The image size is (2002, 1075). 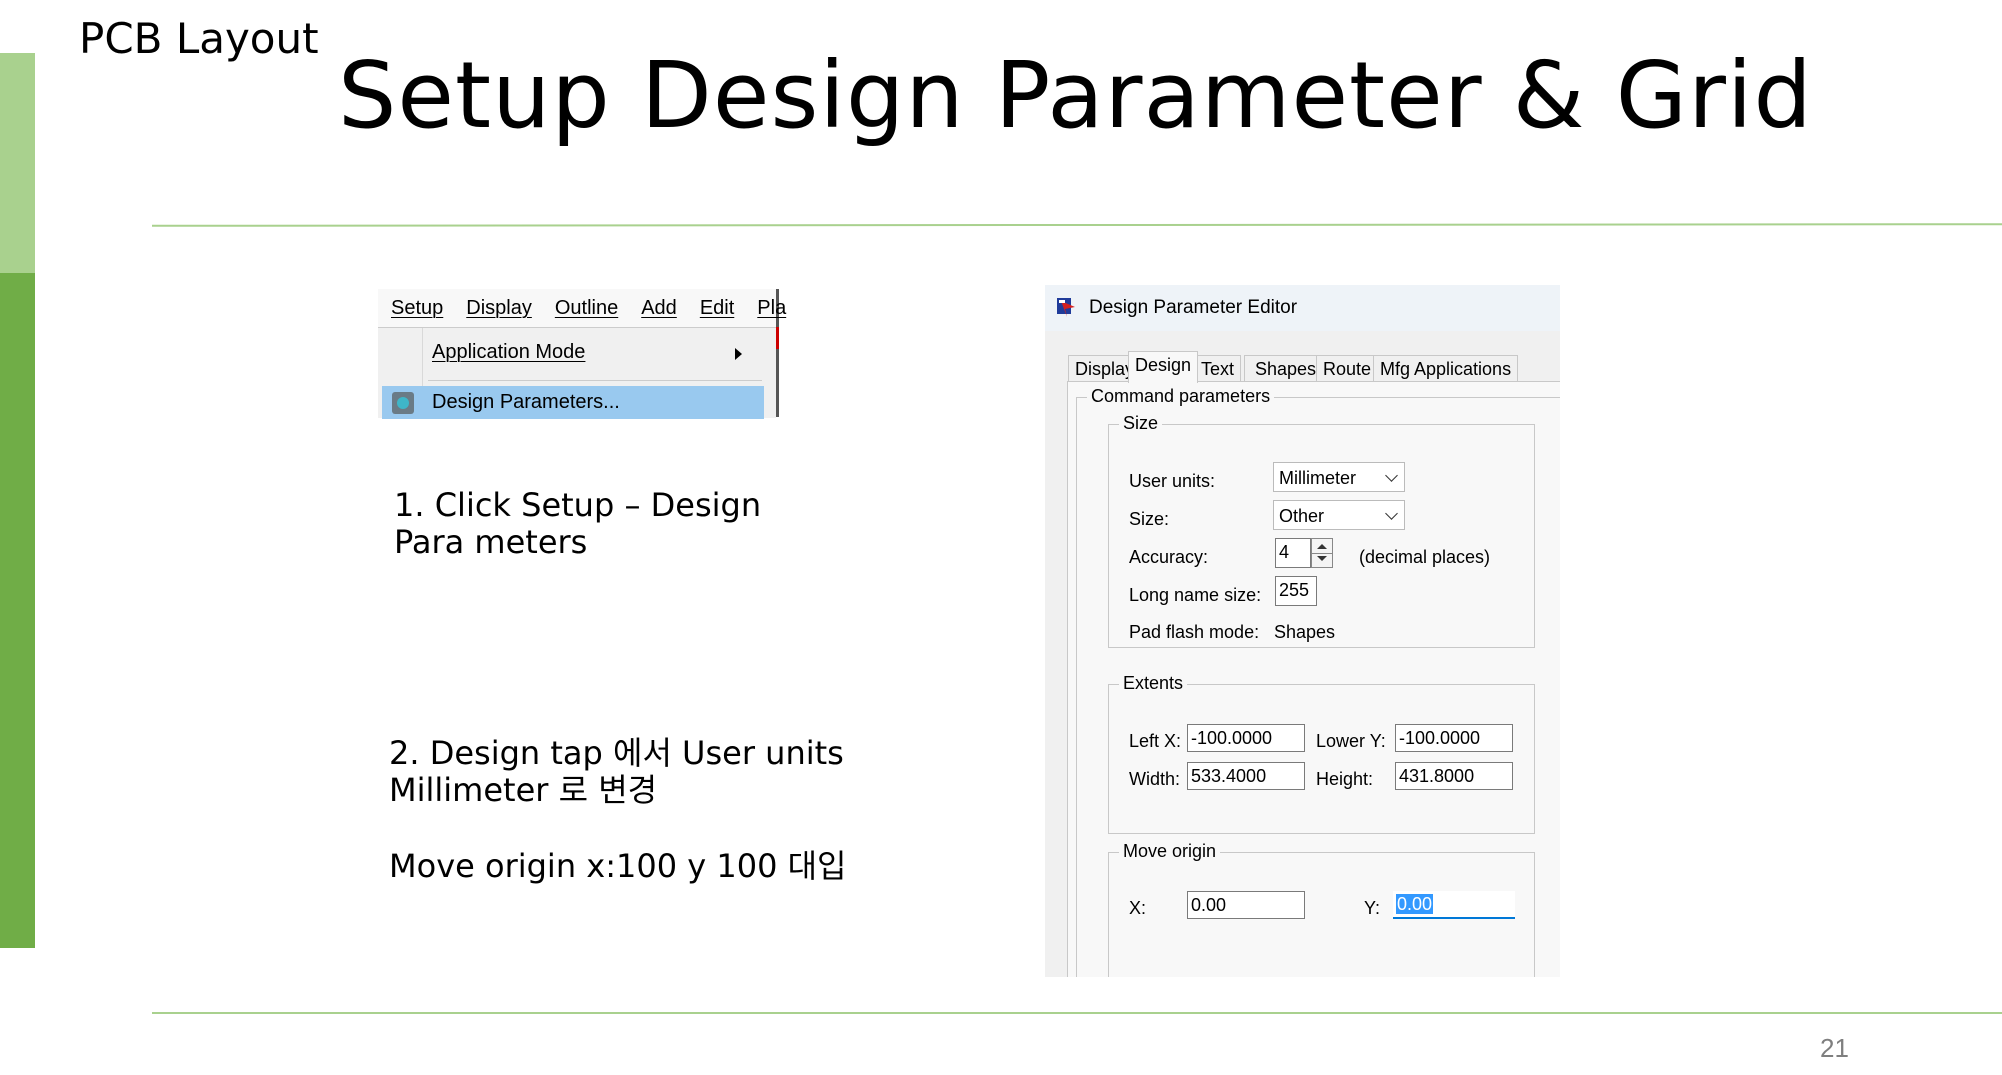 I want to click on pad-flash-mode-label: Pad flash mode:, so click(x=1194, y=632).